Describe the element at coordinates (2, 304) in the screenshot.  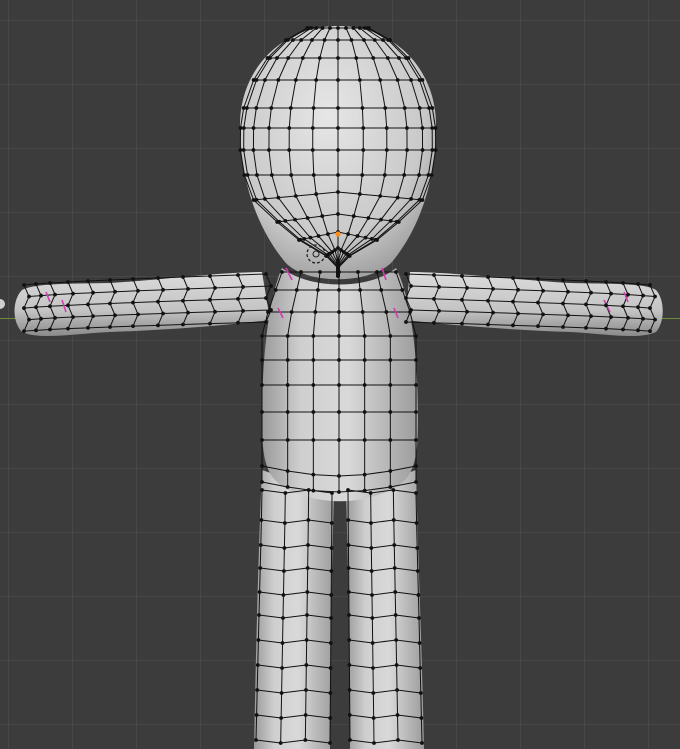
I see `offscreen-object` at that location.